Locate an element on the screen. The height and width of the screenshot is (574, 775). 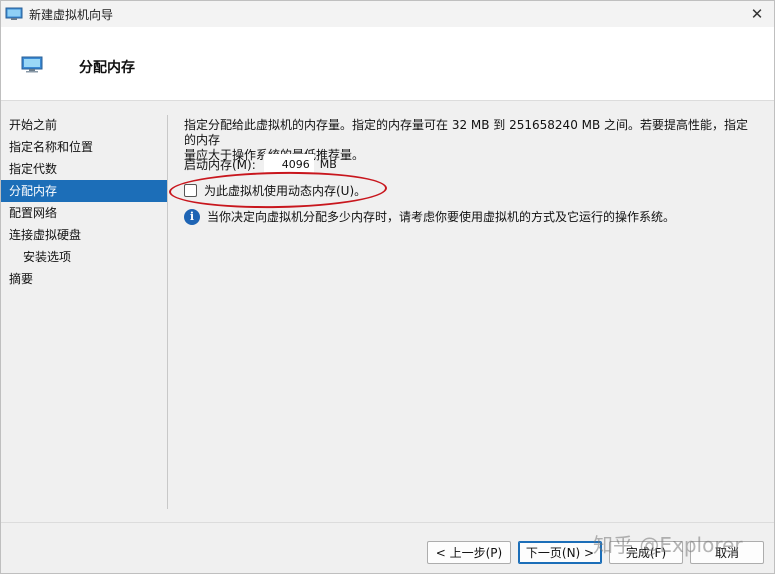
step-name-and-location: 指定名称和位置 is located at coordinates (84, 147).